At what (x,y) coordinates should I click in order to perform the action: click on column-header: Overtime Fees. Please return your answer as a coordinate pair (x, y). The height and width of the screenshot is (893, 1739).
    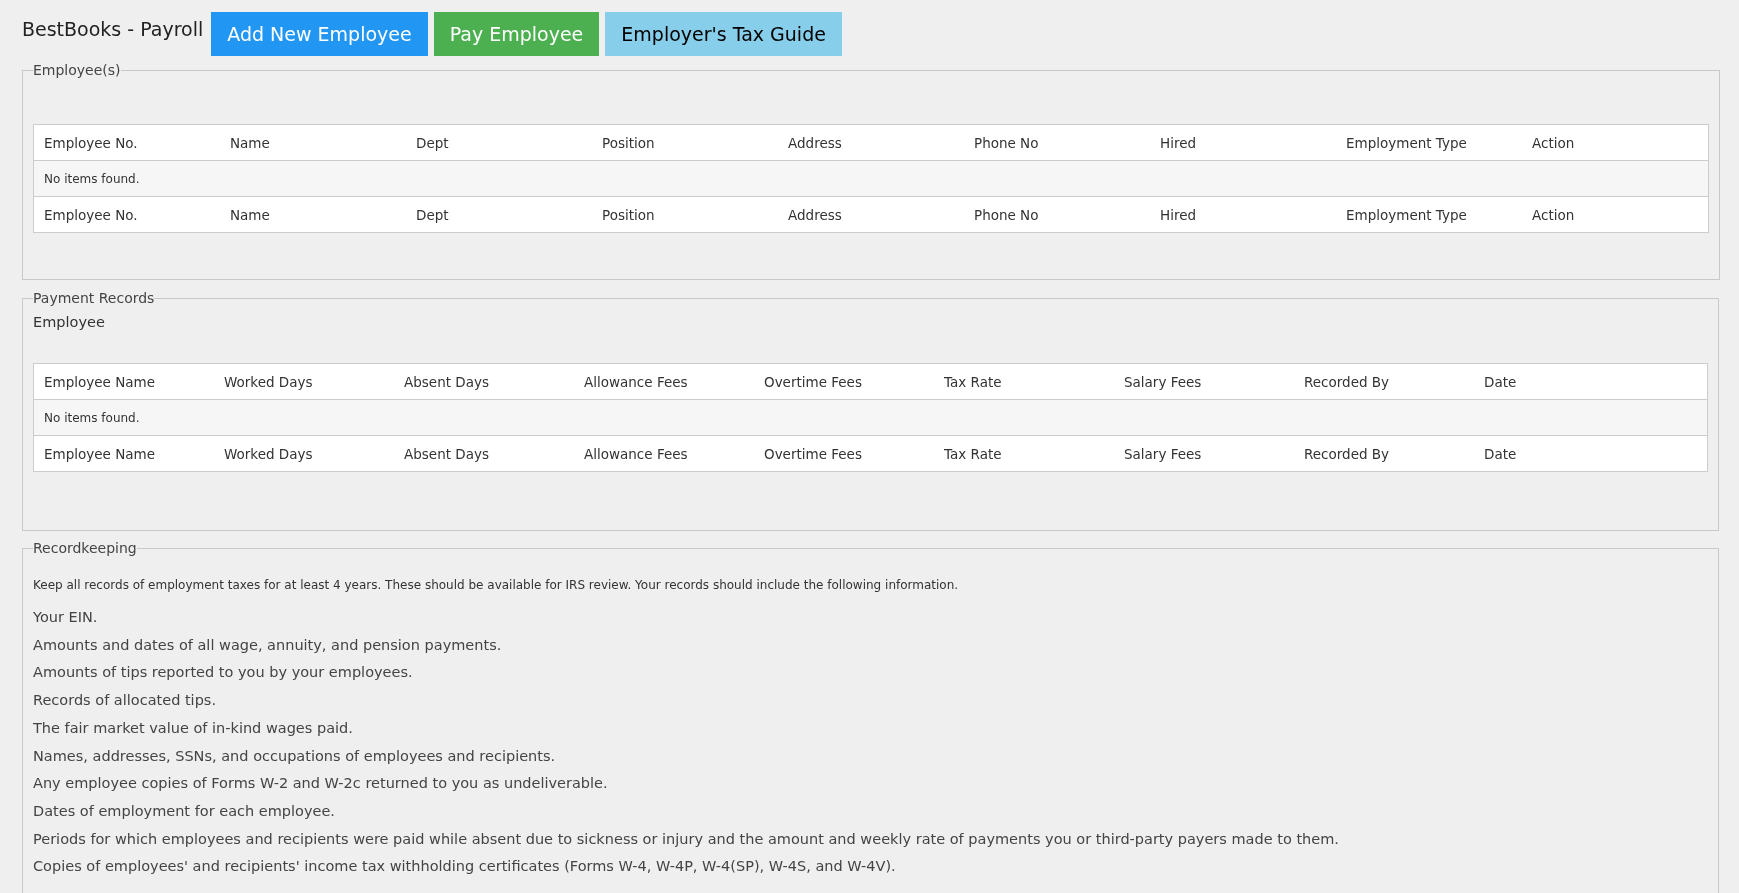
    Looking at the image, I should click on (813, 381).